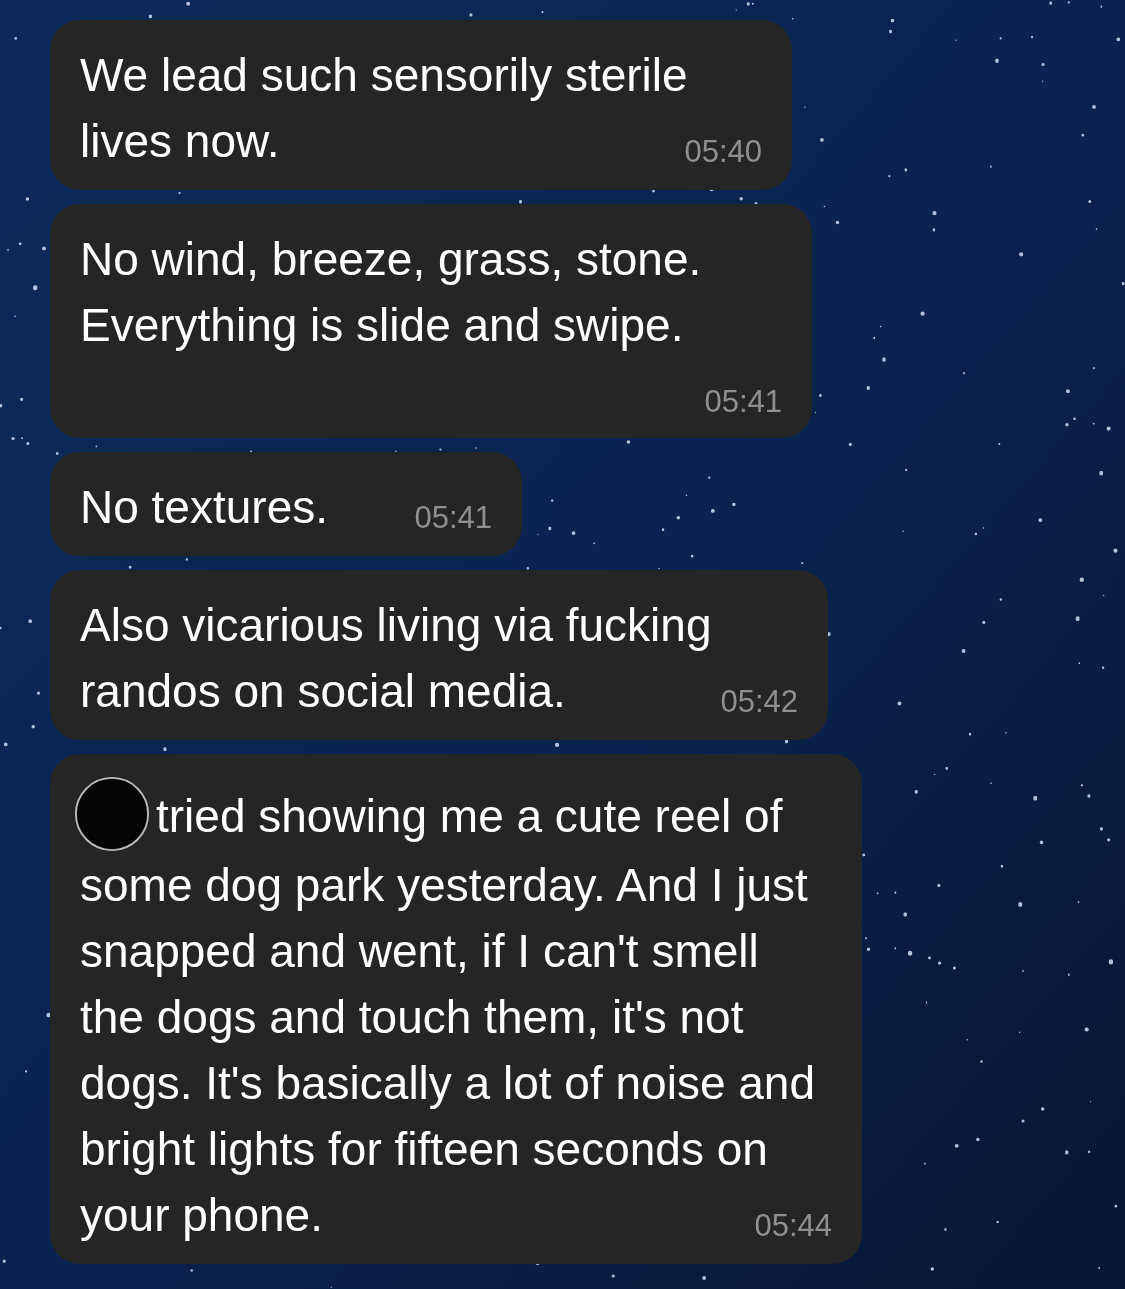 Image resolution: width=1125 pixels, height=1289 pixels. What do you see at coordinates (723, 152) in the screenshot?
I see `message-time: 05:40` at bounding box center [723, 152].